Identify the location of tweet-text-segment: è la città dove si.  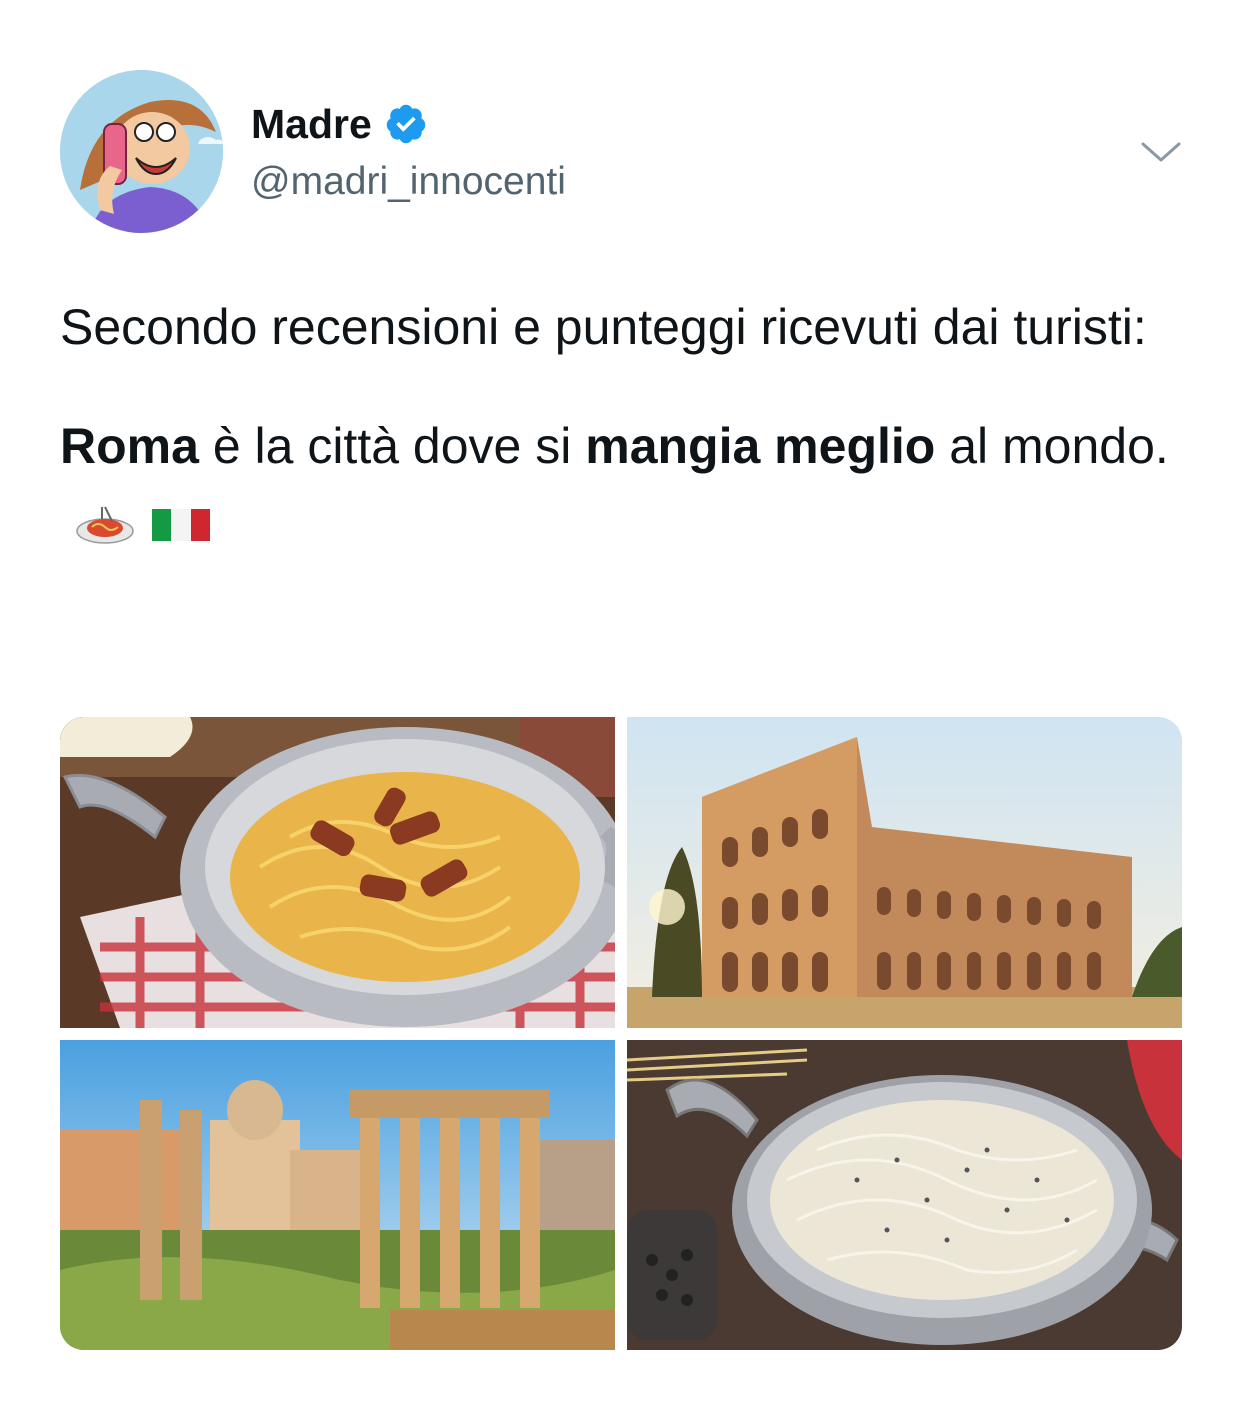
(392, 446).